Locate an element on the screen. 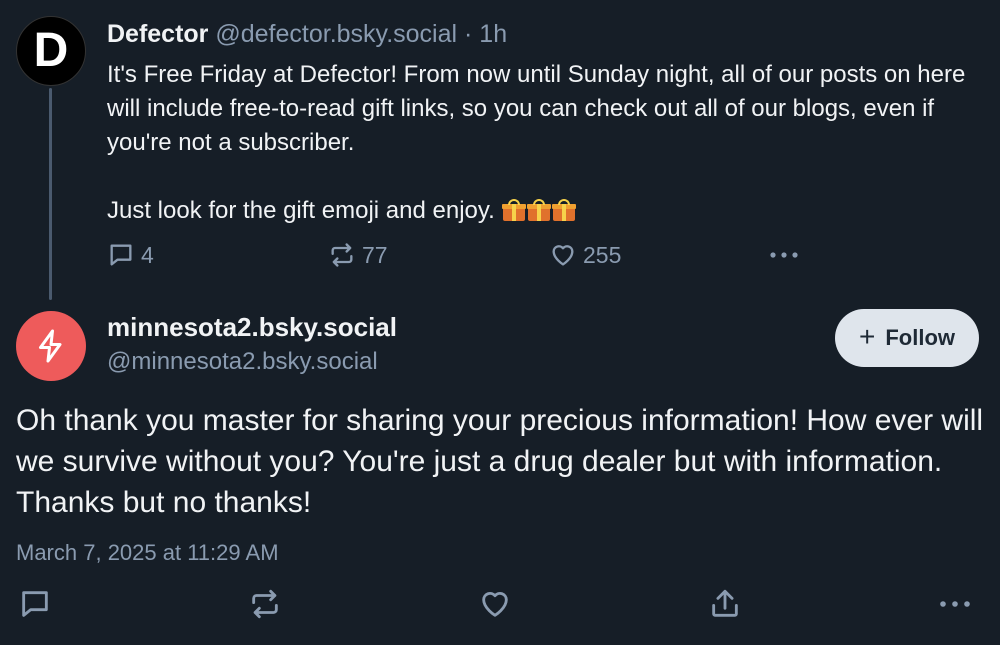 The height and width of the screenshot is (645, 1000). reply-count: 4 is located at coordinates (147, 254).